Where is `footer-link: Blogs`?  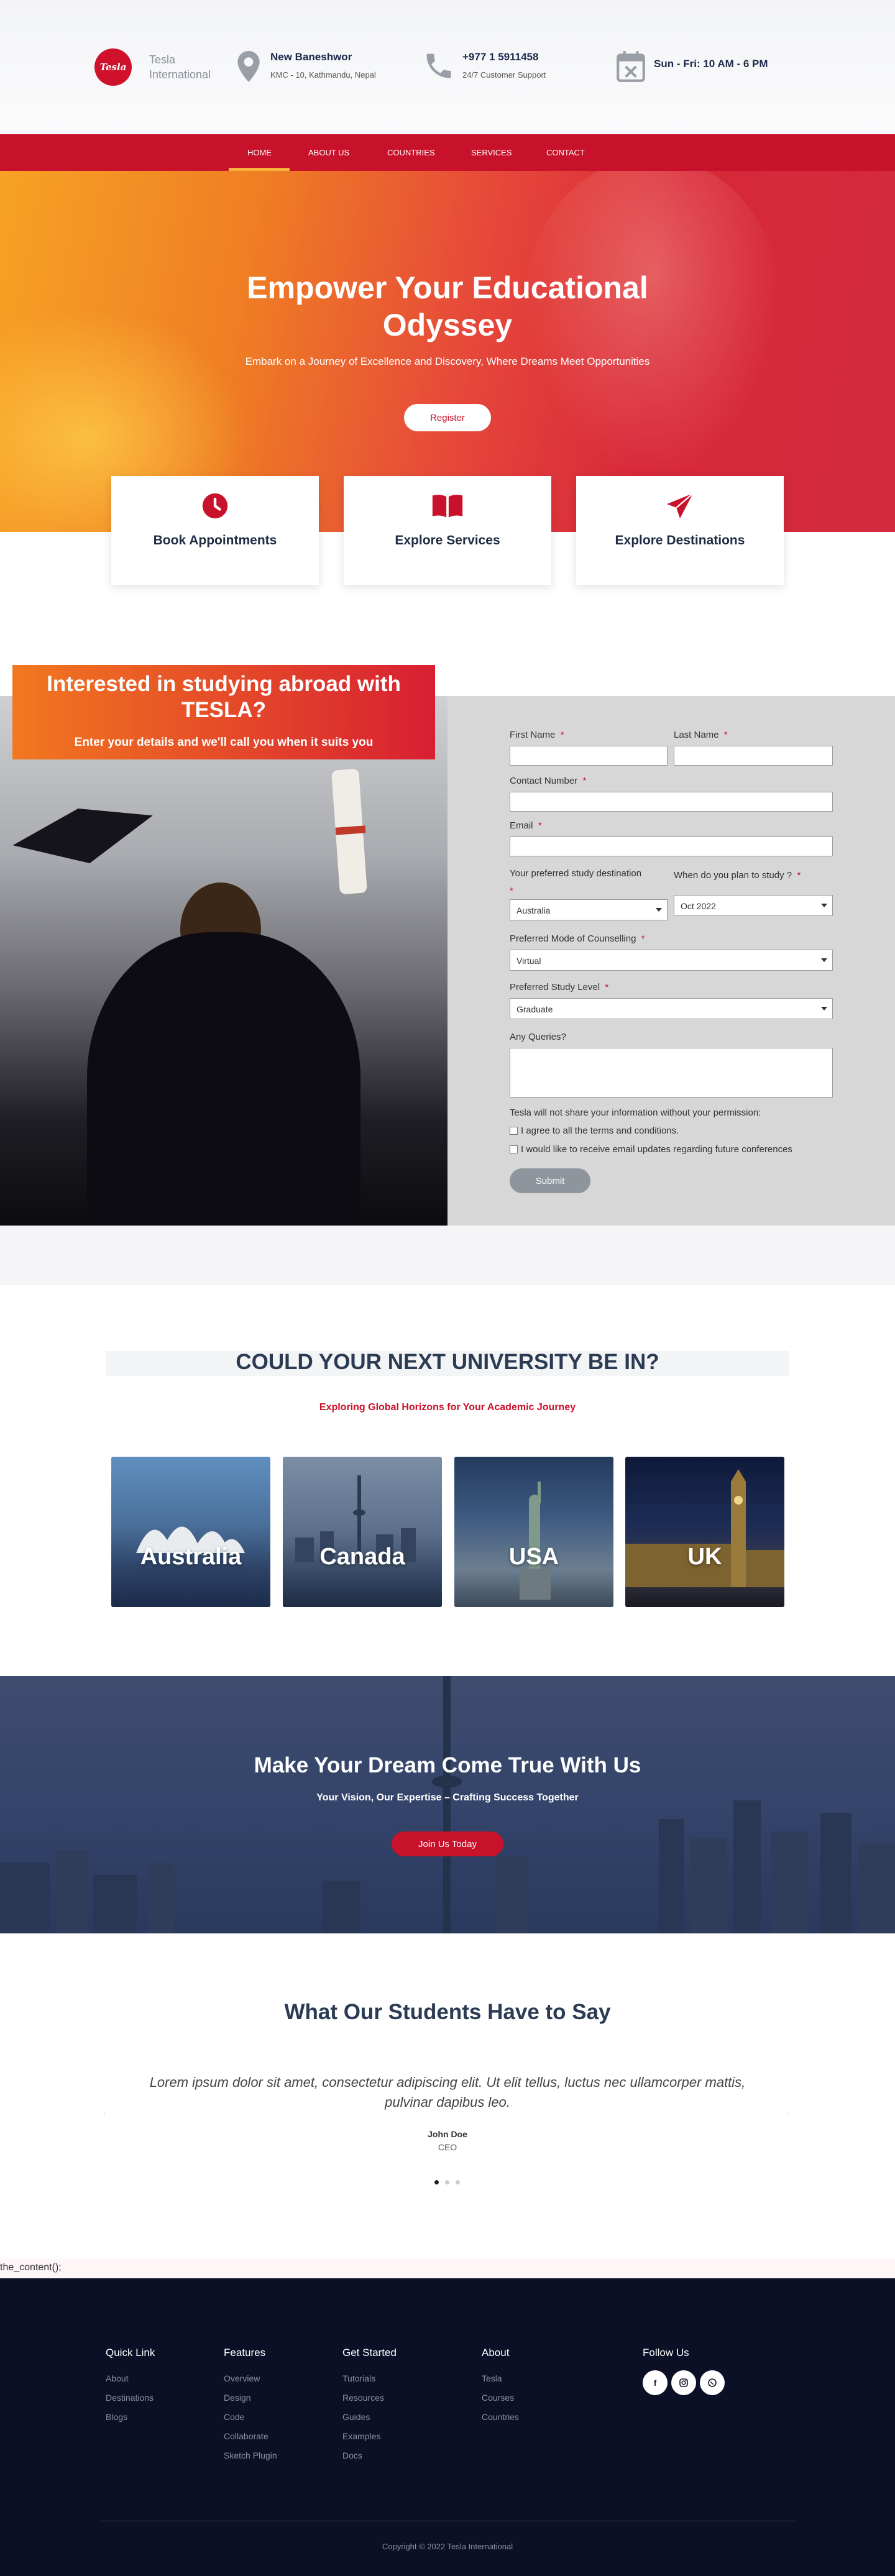 footer-link: Blogs is located at coordinates (117, 2417).